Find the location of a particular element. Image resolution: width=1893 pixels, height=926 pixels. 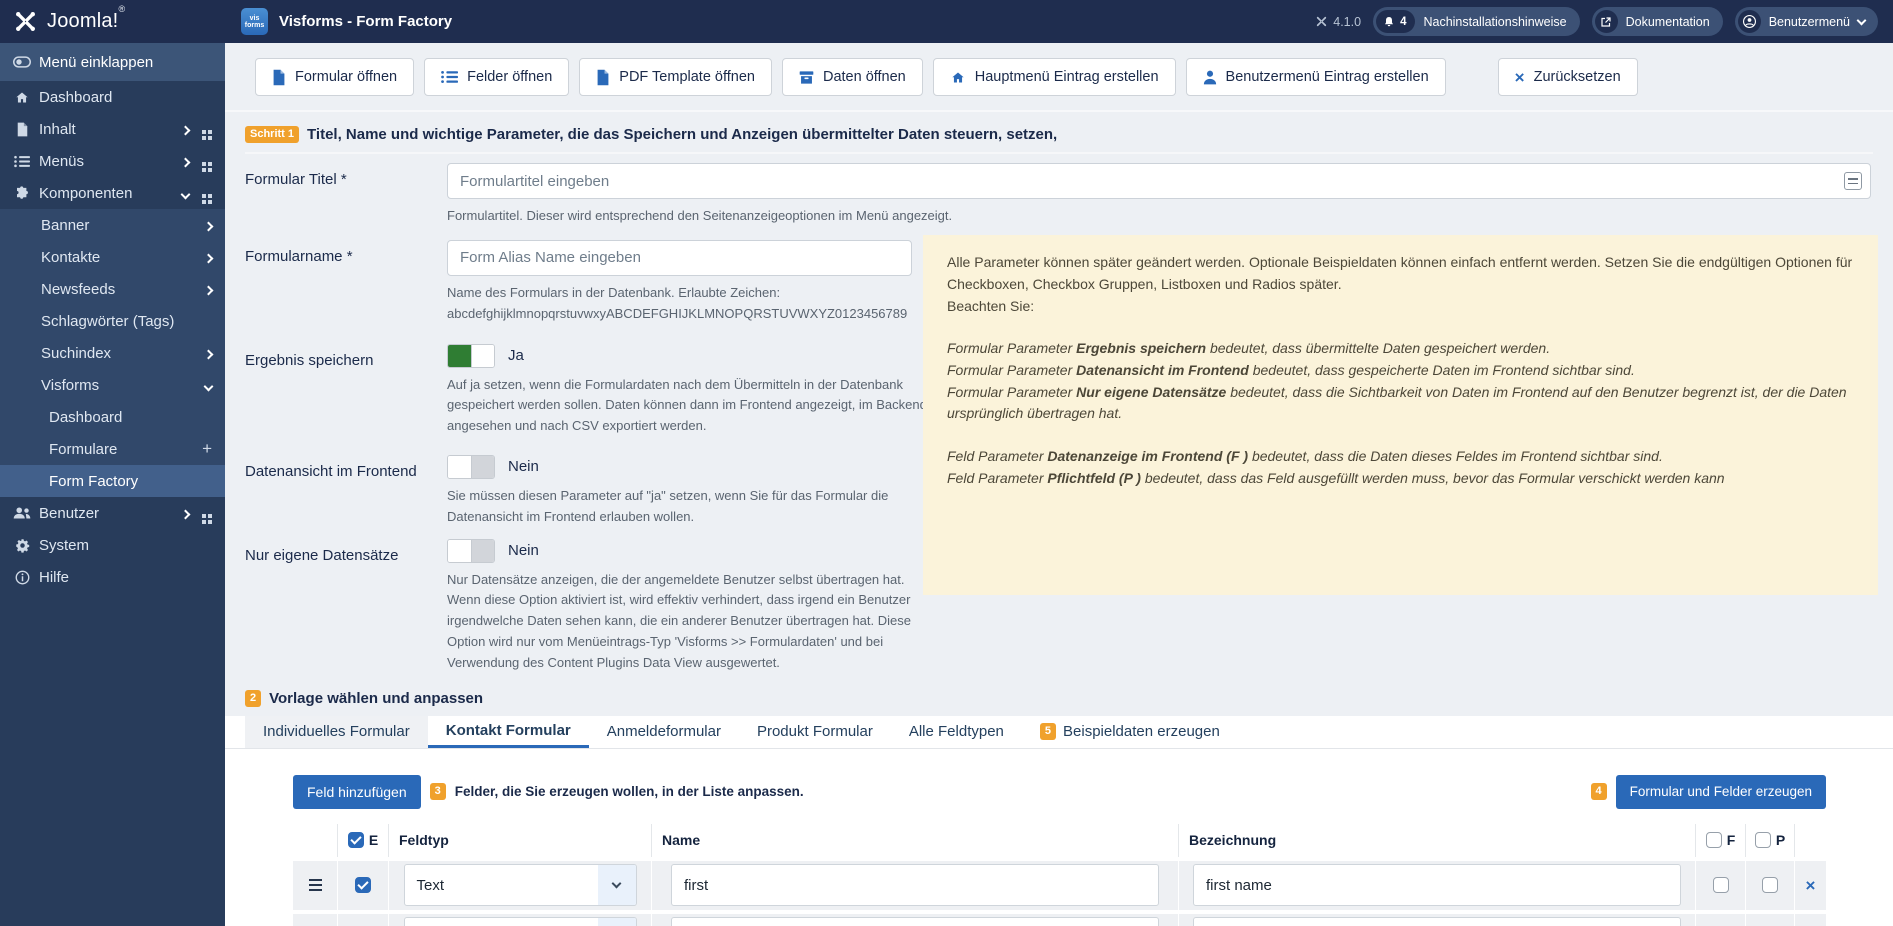

row-select-checkbox is located at coordinates (363, 885).